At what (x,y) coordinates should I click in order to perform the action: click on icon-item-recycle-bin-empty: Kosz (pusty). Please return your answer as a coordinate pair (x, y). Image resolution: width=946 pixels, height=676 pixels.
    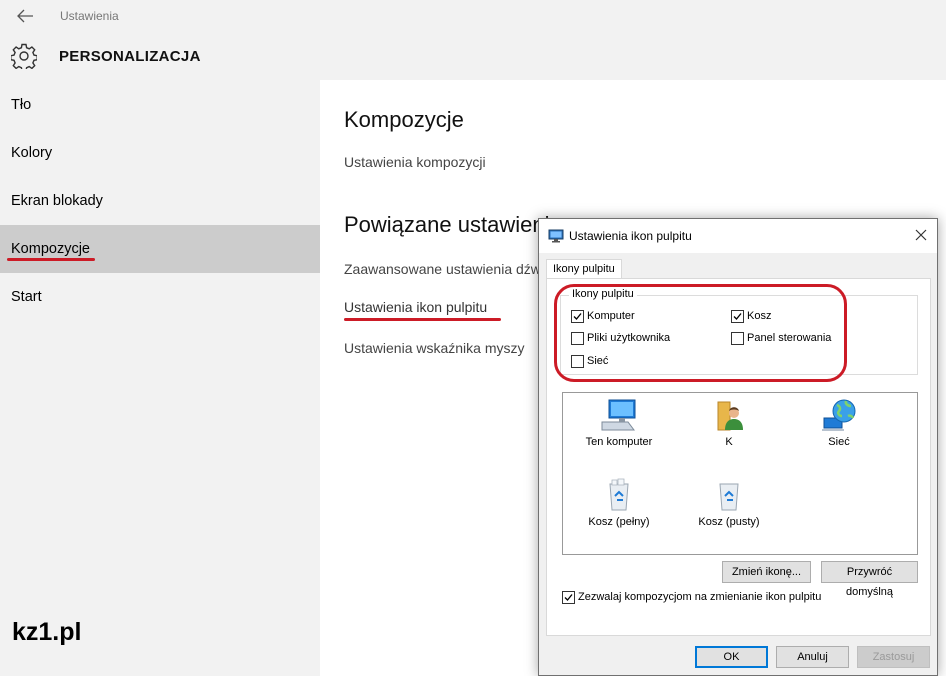
    Looking at the image, I should click on (729, 503).